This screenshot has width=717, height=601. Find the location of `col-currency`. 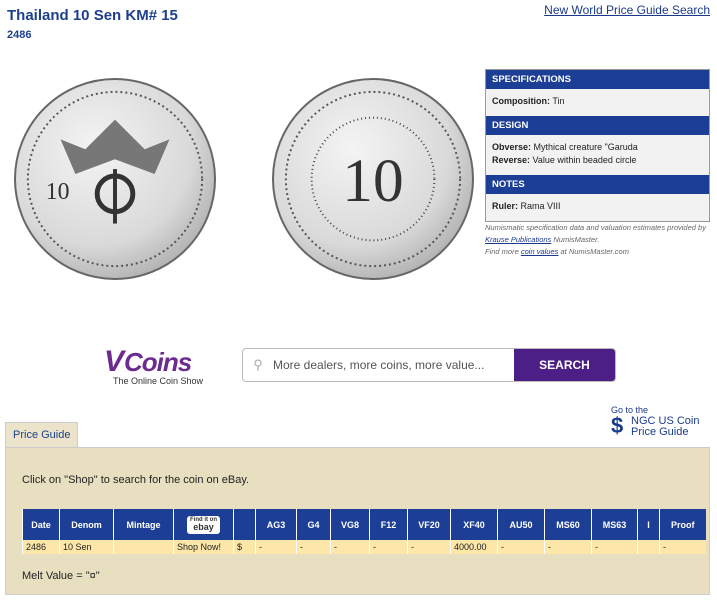

col-currency is located at coordinates (244, 524).